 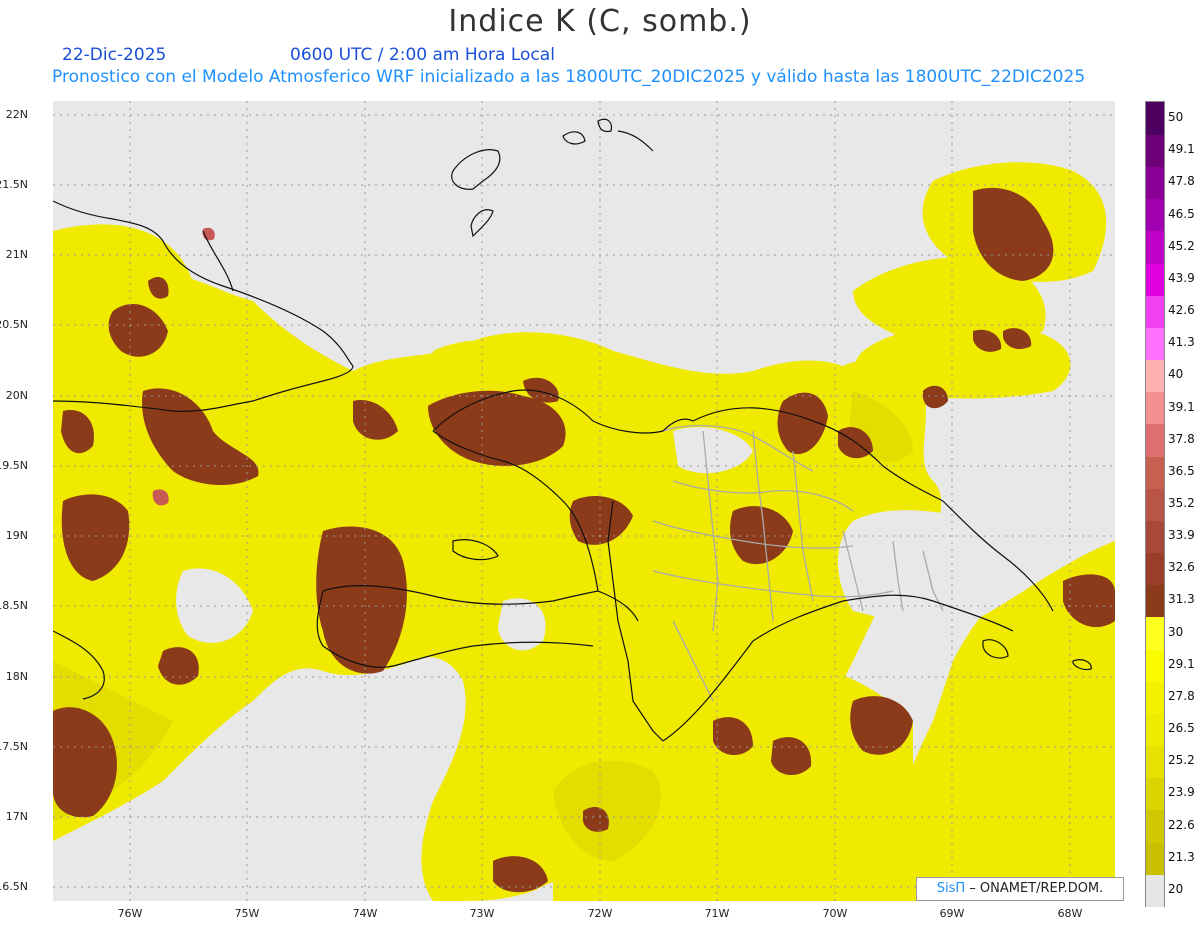 I want to click on lat-label: 17N, so click(x=16, y=816).